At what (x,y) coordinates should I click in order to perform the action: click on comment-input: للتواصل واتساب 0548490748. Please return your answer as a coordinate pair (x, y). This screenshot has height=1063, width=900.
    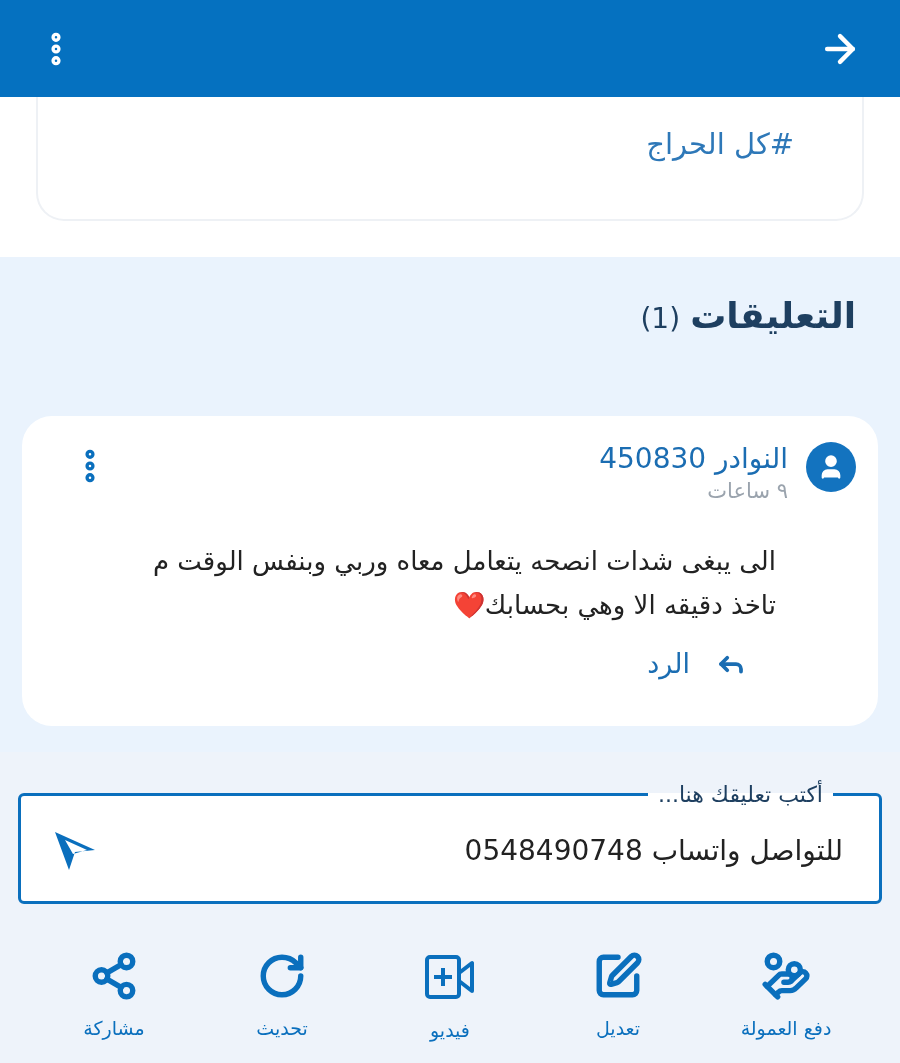
    Looking at the image, I should click on (472, 850).